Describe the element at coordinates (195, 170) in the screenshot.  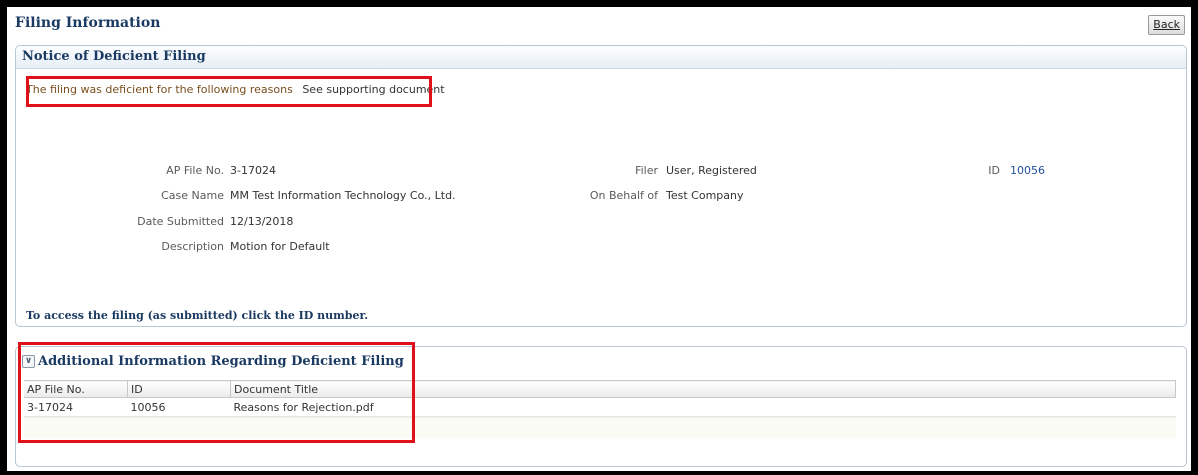
I see `ap-file-no-label: AP File No.` at that location.